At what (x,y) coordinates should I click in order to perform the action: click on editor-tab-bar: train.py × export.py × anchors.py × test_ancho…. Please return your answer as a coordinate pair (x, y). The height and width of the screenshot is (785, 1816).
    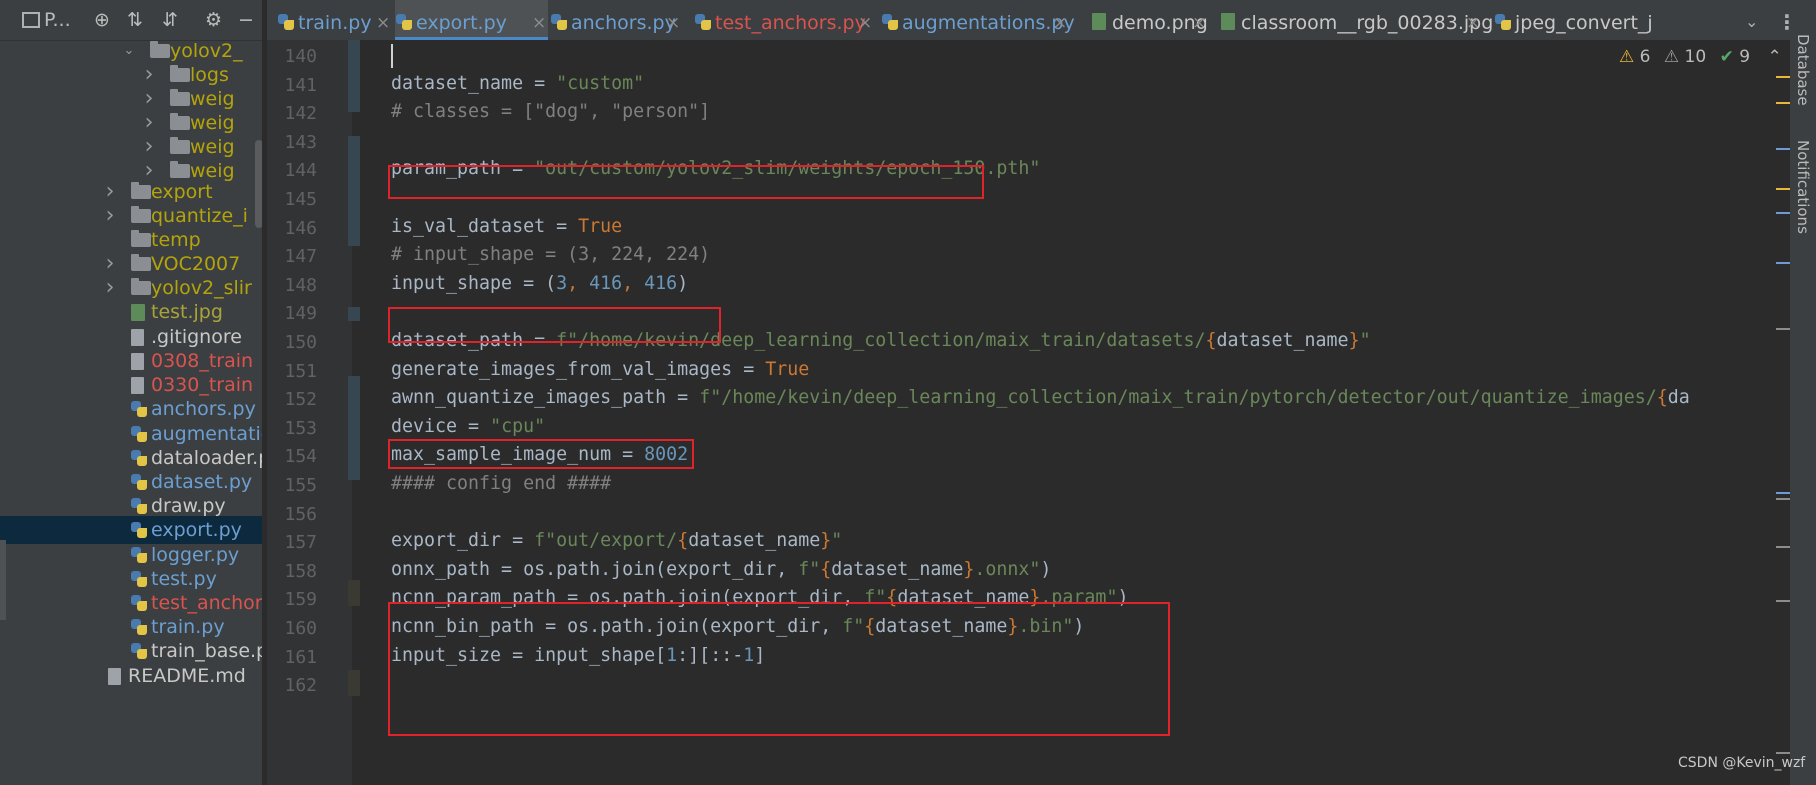
    Looking at the image, I should click on (1041, 20).